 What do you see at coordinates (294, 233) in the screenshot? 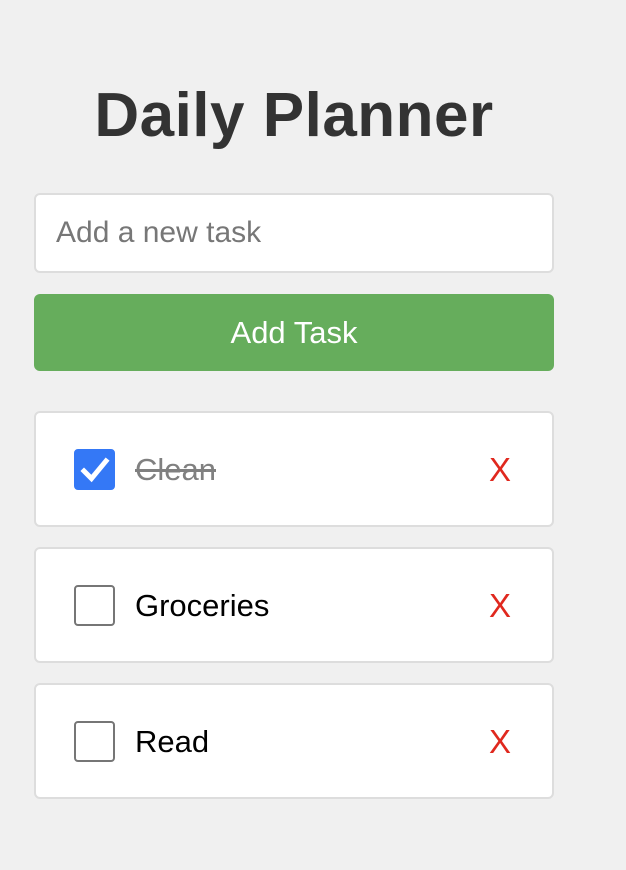
I see `new-task-input` at bounding box center [294, 233].